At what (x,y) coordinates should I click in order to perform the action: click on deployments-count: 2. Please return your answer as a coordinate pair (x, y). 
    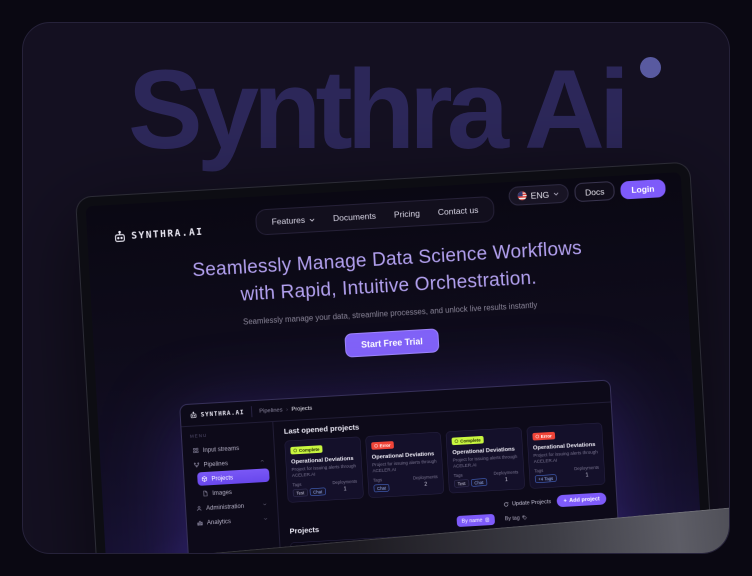
    Looking at the image, I should click on (426, 484).